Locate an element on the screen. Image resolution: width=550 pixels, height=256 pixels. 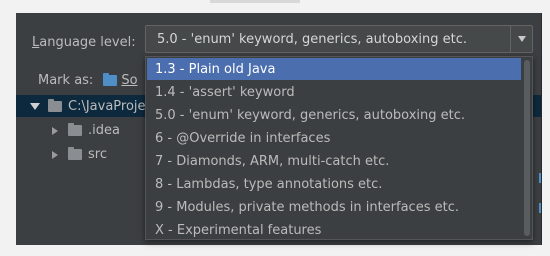
language-level-option: 8 - Lambdas, type annotations etc. is located at coordinates (334, 184).